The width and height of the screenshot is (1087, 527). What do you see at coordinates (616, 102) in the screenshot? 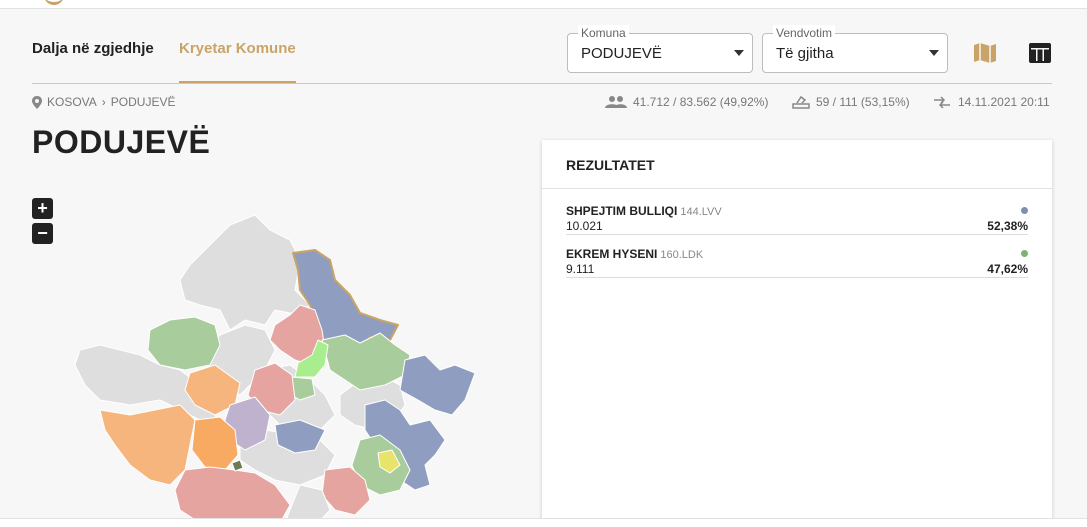
I see `people-icon` at bounding box center [616, 102].